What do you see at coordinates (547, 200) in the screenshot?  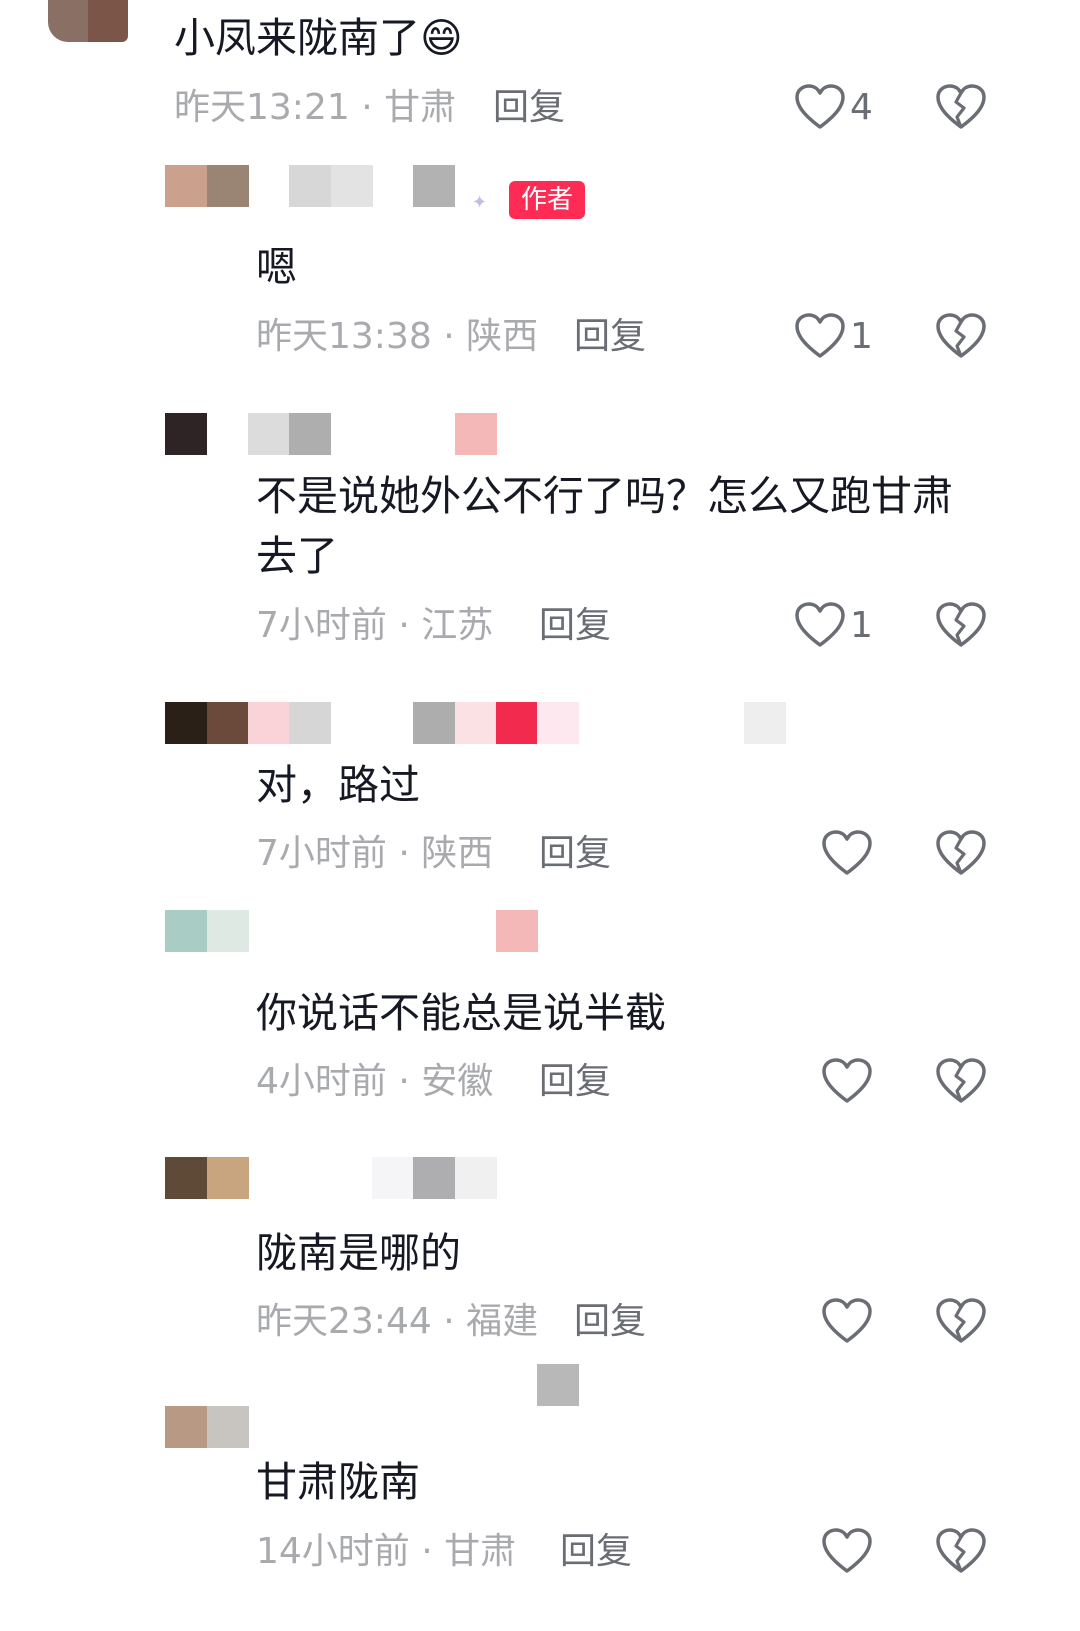 I see `author-badge: 作者` at bounding box center [547, 200].